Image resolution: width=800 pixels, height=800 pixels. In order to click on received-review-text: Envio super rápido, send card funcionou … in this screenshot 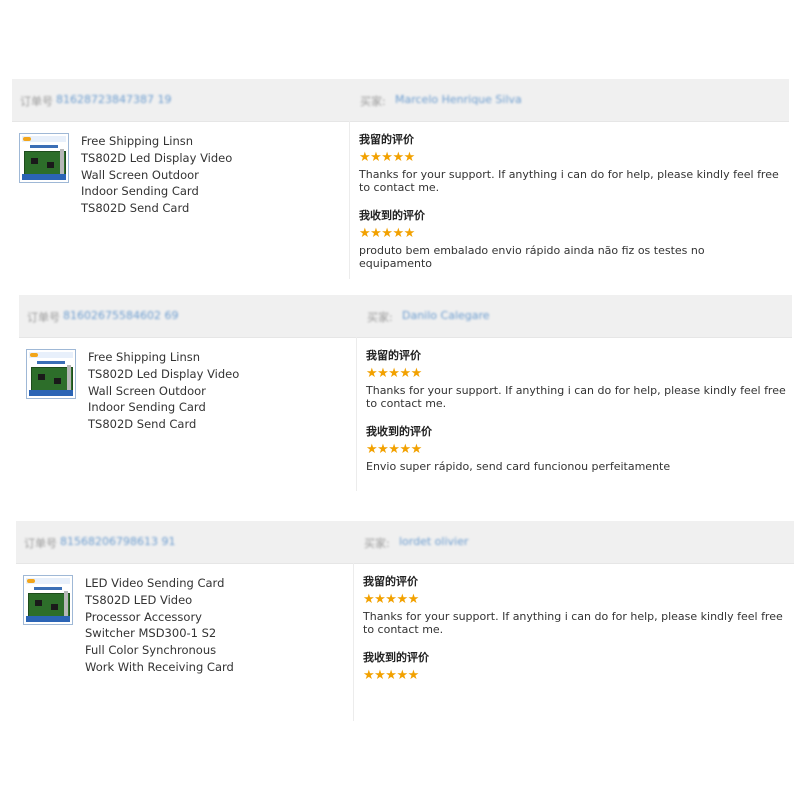, I will do `click(518, 466)`.